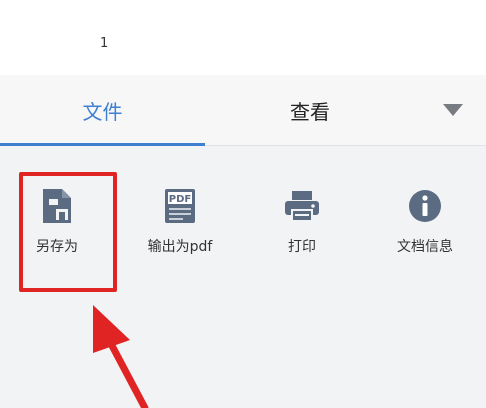  What do you see at coordinates (68, 232) in the screenshot?
I see `annotation-highlight-box` at bounding box center [68, 232].